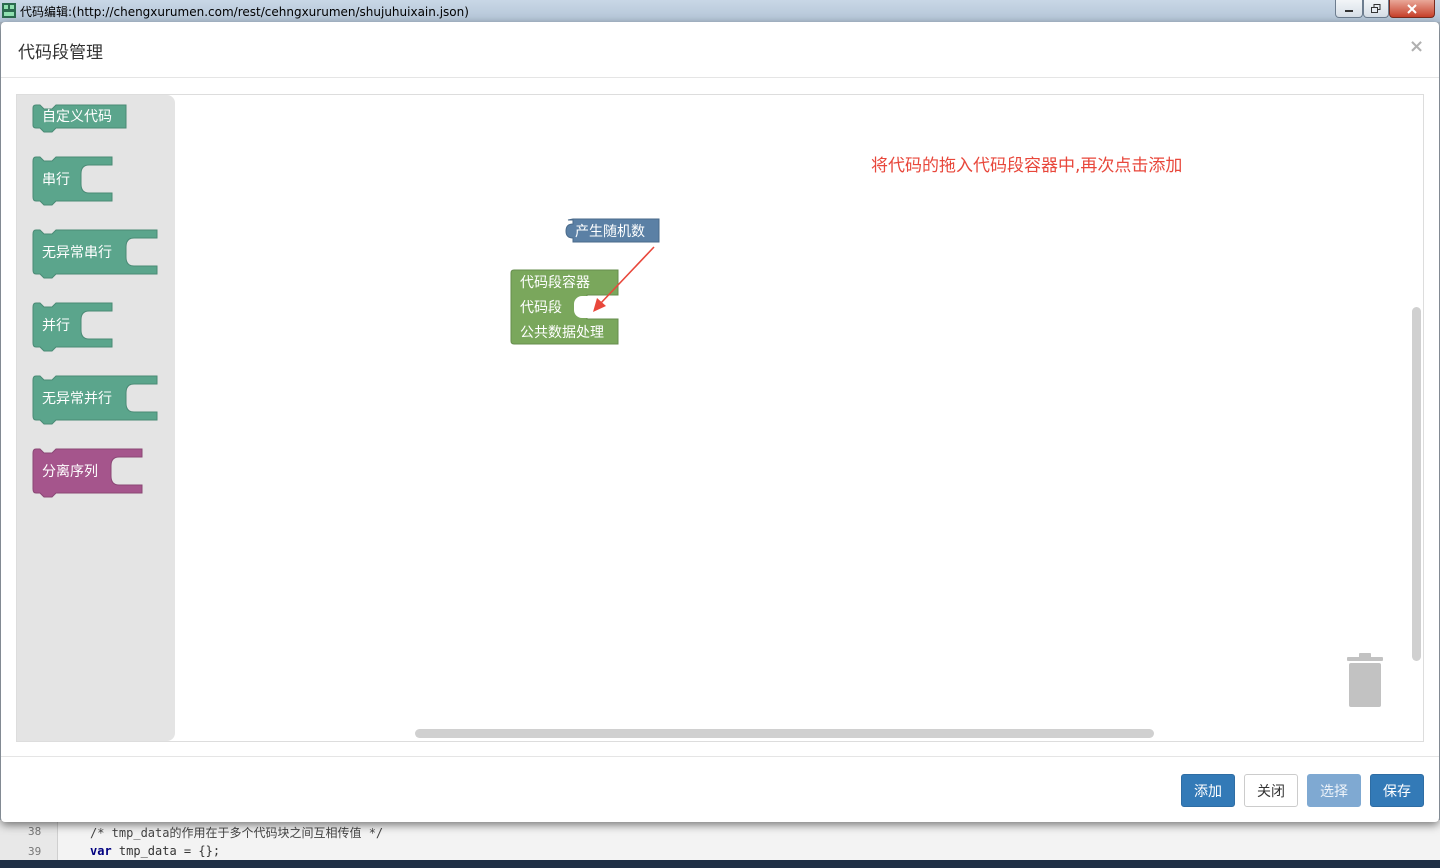  I want to click on app-icon, so click(9, 10).